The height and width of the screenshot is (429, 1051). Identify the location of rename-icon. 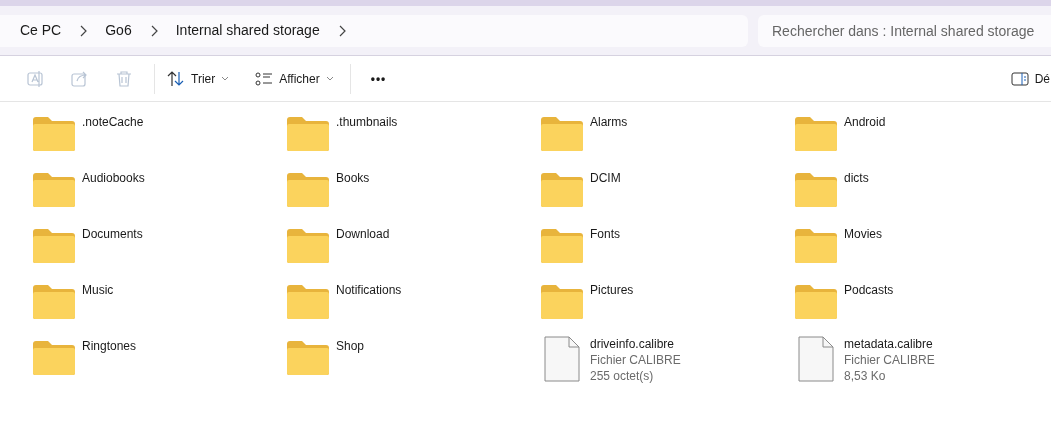
(36, 78).